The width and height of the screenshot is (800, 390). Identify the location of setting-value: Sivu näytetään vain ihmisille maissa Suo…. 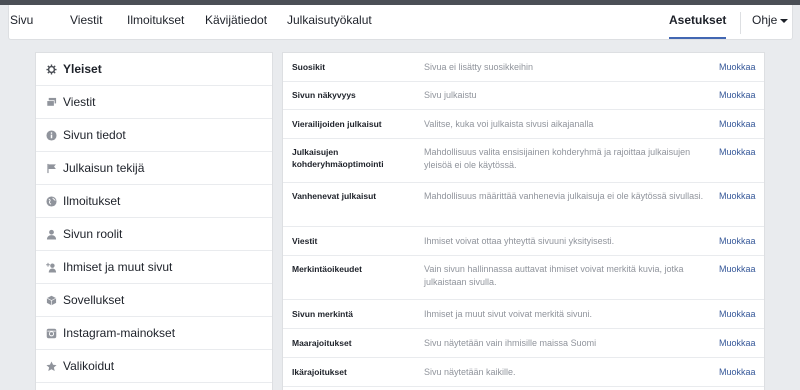
(510, 343).